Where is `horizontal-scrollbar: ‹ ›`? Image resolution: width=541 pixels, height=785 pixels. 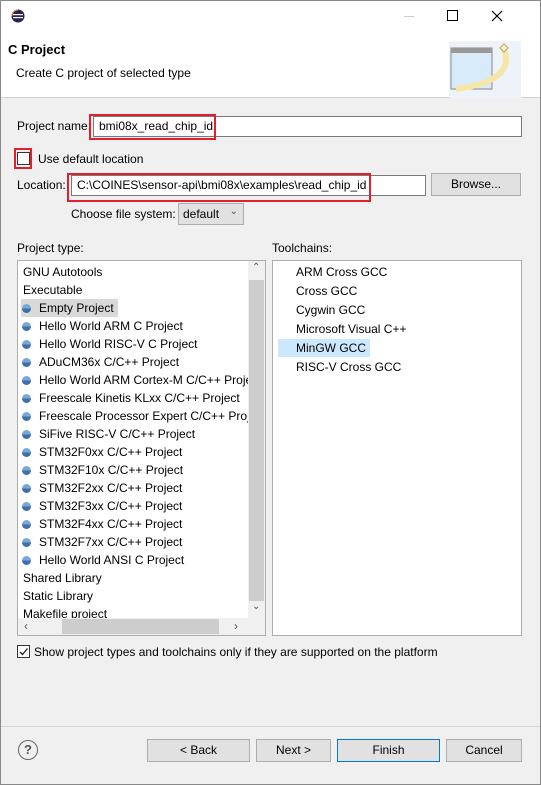 horizontal-scrollbar: ‹ › is located at coordinates (141, 626).